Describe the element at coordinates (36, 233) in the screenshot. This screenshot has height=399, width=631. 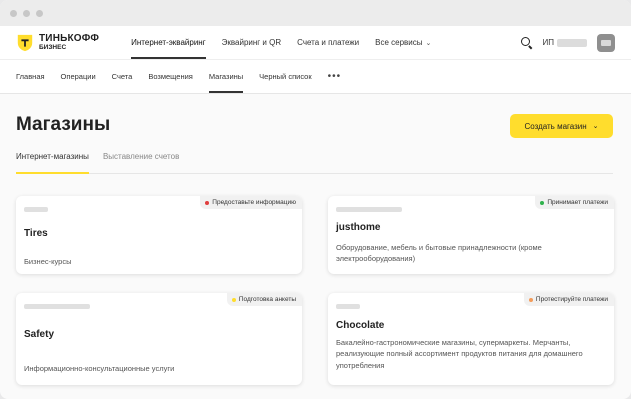
I see `store-name: Tires` at that location.